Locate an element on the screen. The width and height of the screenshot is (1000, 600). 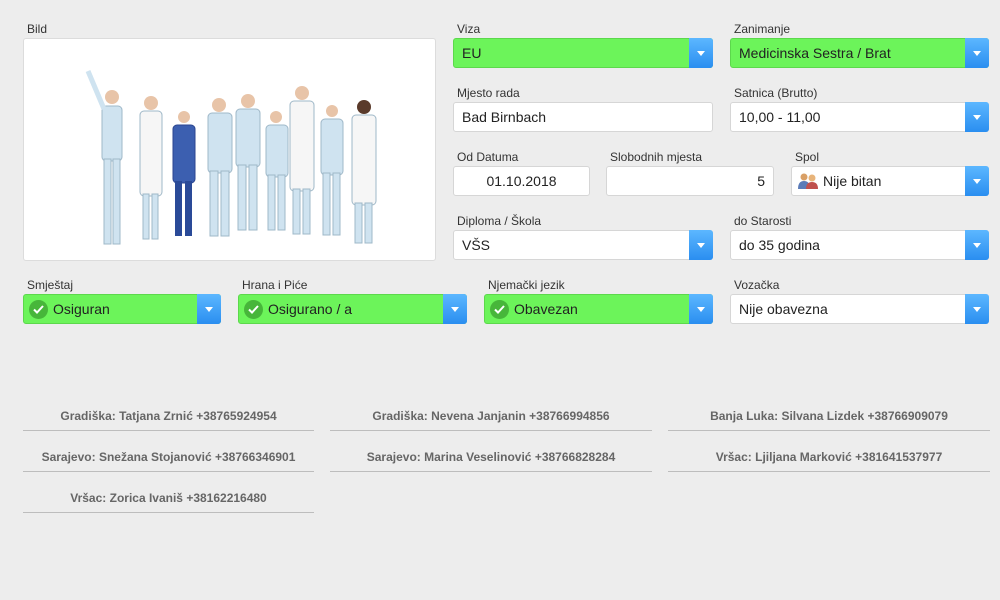
zanimanje-label: Zanimanje is located at coordinates (762, 29).